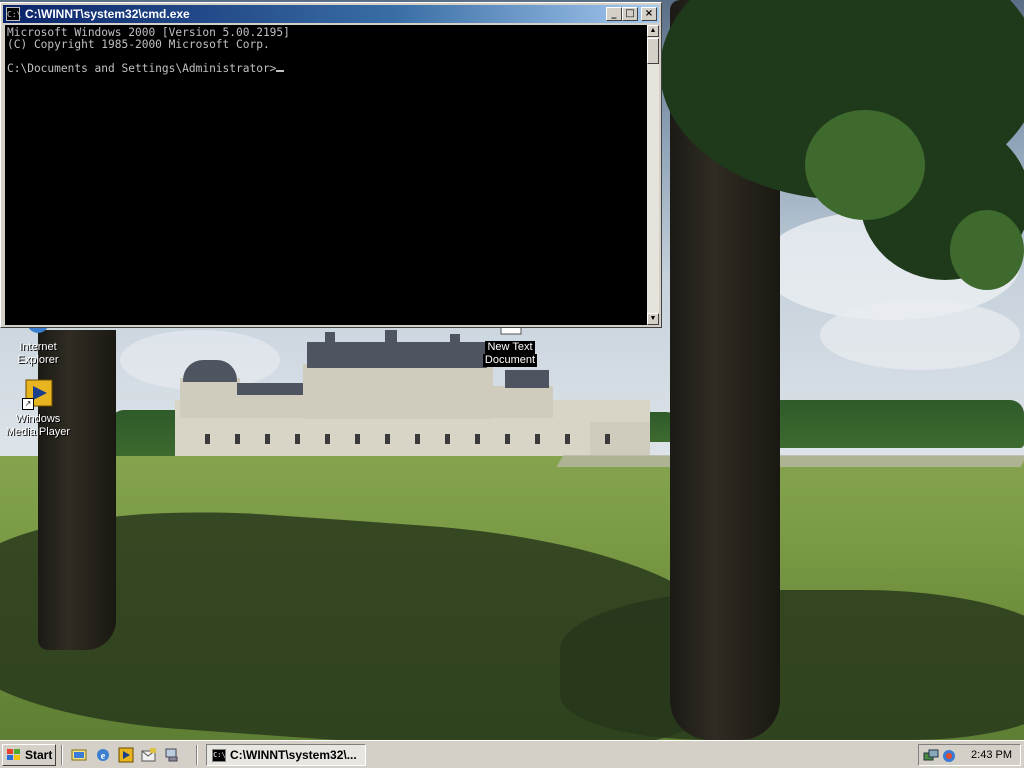 This screenshot has width=1024, height=768. Describe the element at coordinates (412, 393) in the screenshot. I see `wallpaper-castle` at that location.